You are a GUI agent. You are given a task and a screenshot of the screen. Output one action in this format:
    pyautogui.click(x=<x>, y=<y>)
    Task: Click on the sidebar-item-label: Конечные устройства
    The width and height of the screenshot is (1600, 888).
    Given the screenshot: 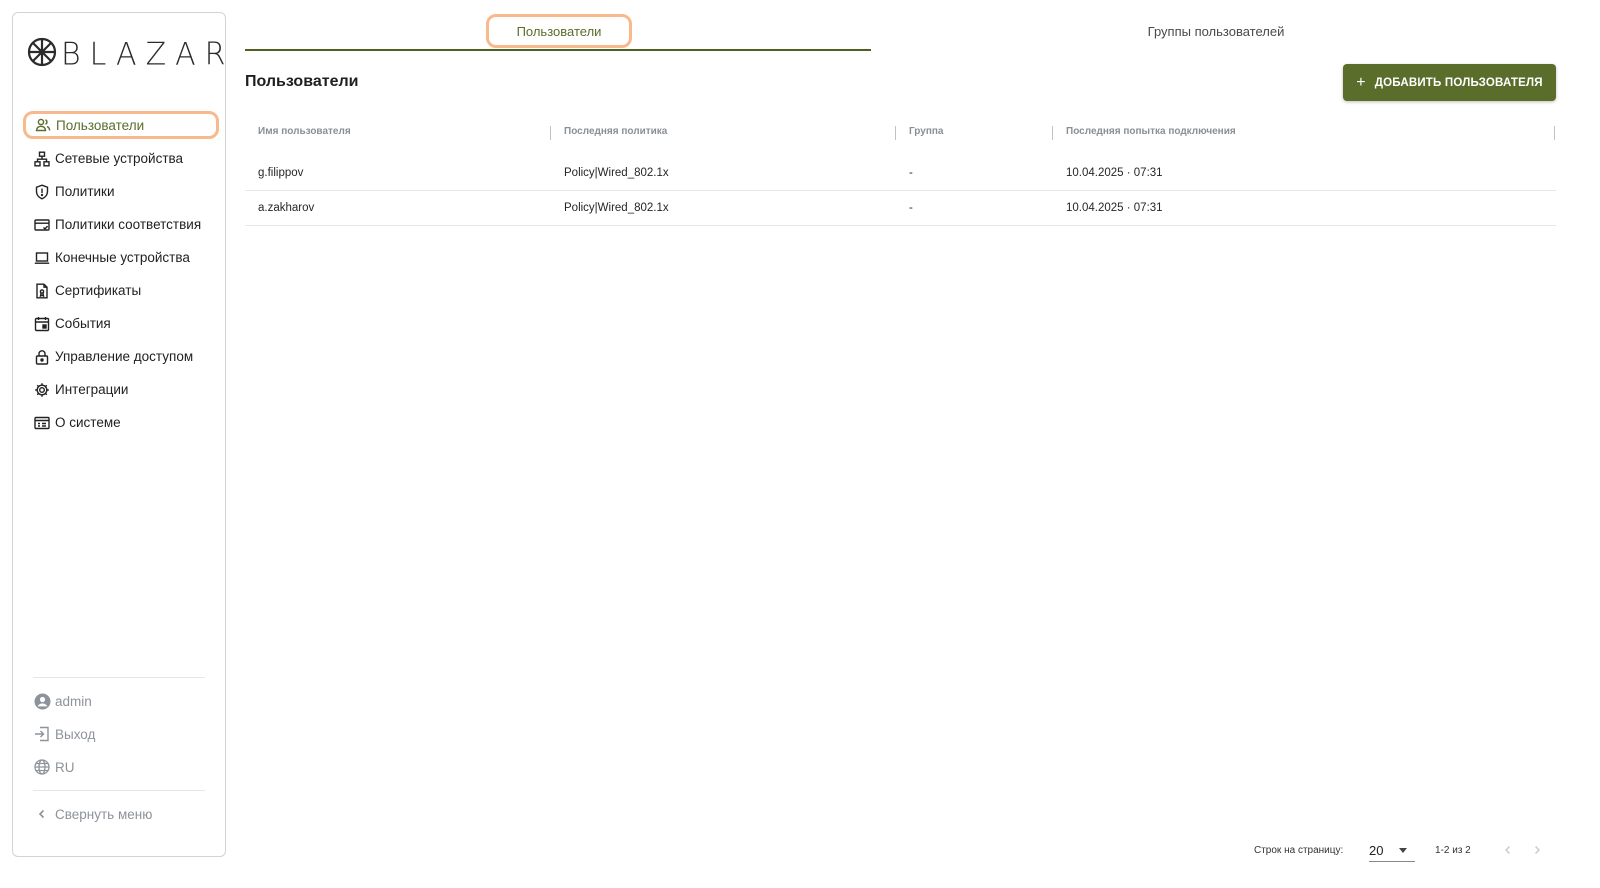 What is the action you would take?
    pyautogui.click(x=122, y=257)
    